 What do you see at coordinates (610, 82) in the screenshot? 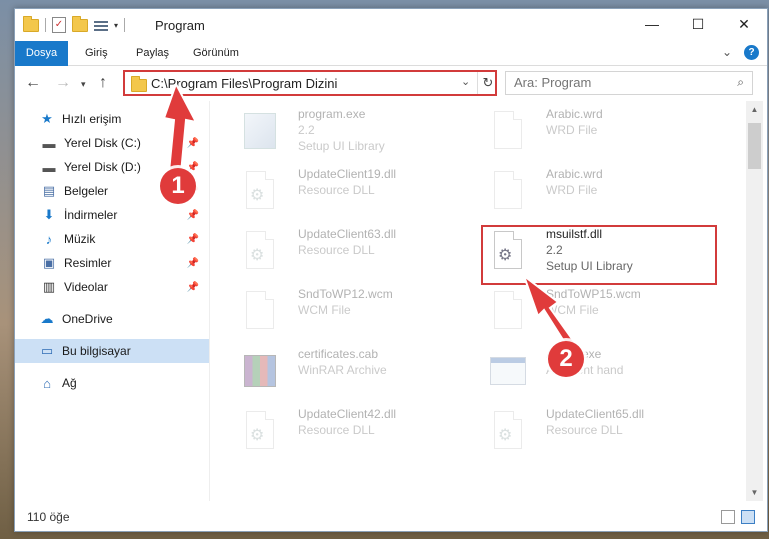
I see `search-input` at bounding box center [610, 82].